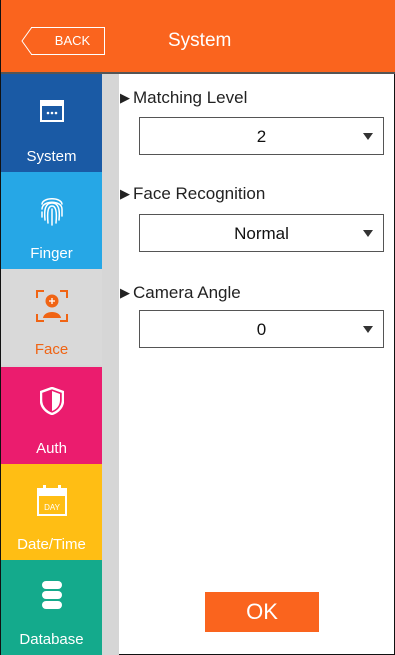 Image resolution: width=395 pixels, height=655 pixels. I want to click on sidebar-item-auth: Auth, so click(51, 415).